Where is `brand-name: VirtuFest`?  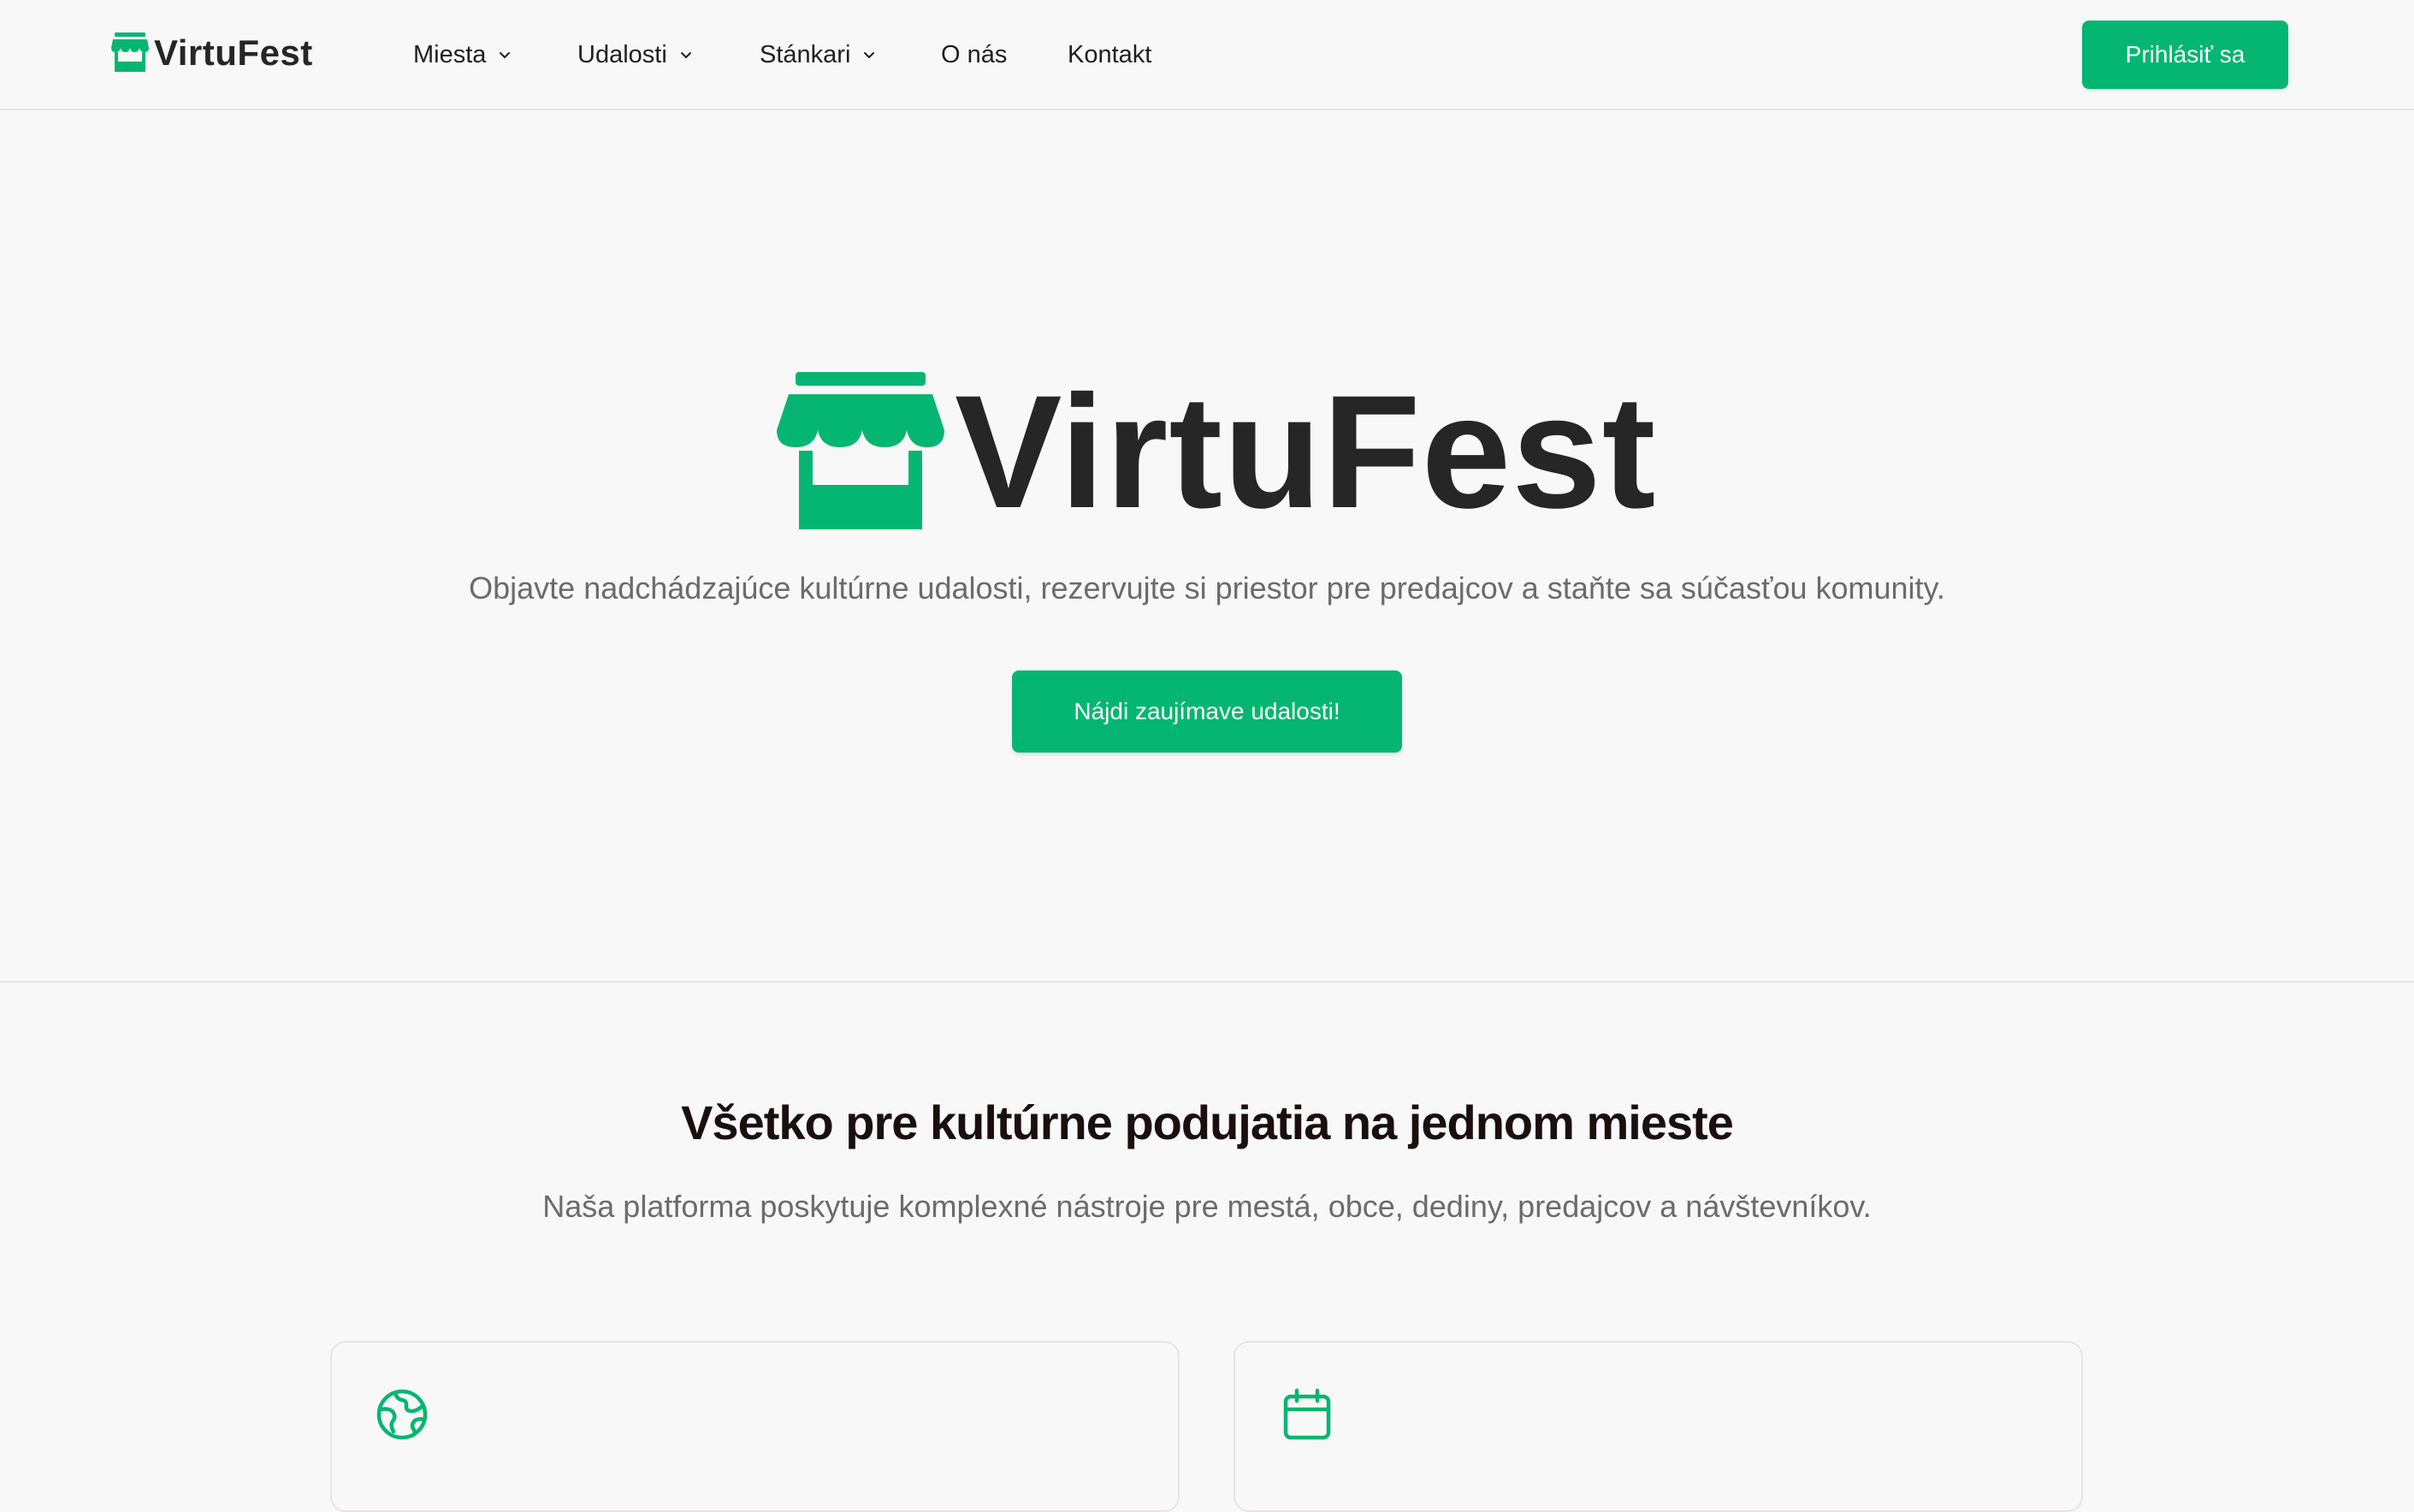
brand-name: VirtuFest is located at coordinates (233, 52).